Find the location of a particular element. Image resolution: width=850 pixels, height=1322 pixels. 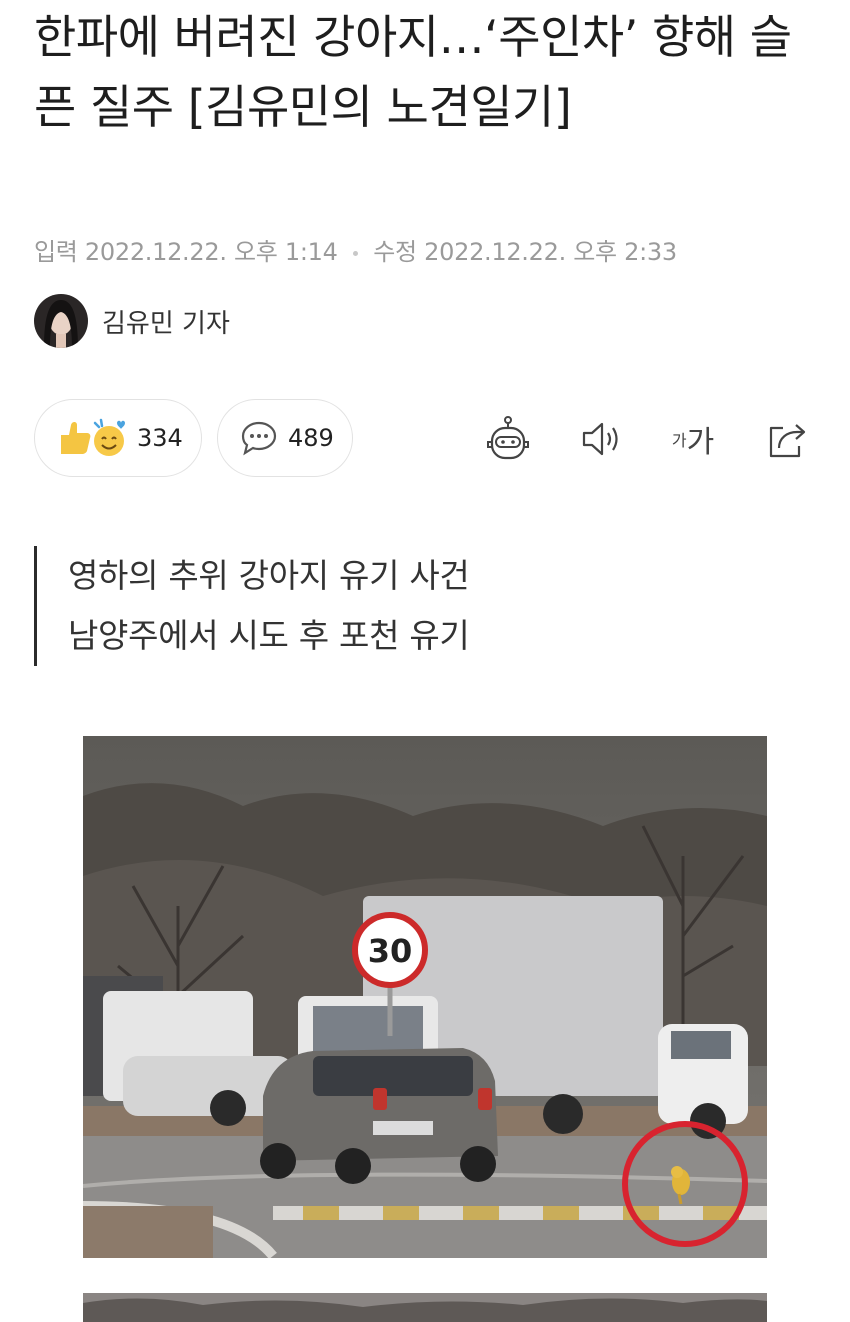

share-icon is located at coordinates (787, 441).